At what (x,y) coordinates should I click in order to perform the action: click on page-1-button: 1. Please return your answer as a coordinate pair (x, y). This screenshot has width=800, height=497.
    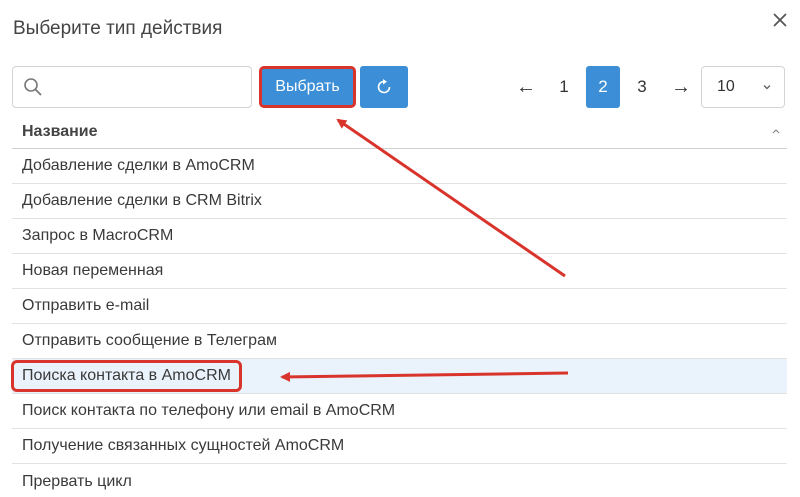
    Looking at the image, I should click on (564, 87).